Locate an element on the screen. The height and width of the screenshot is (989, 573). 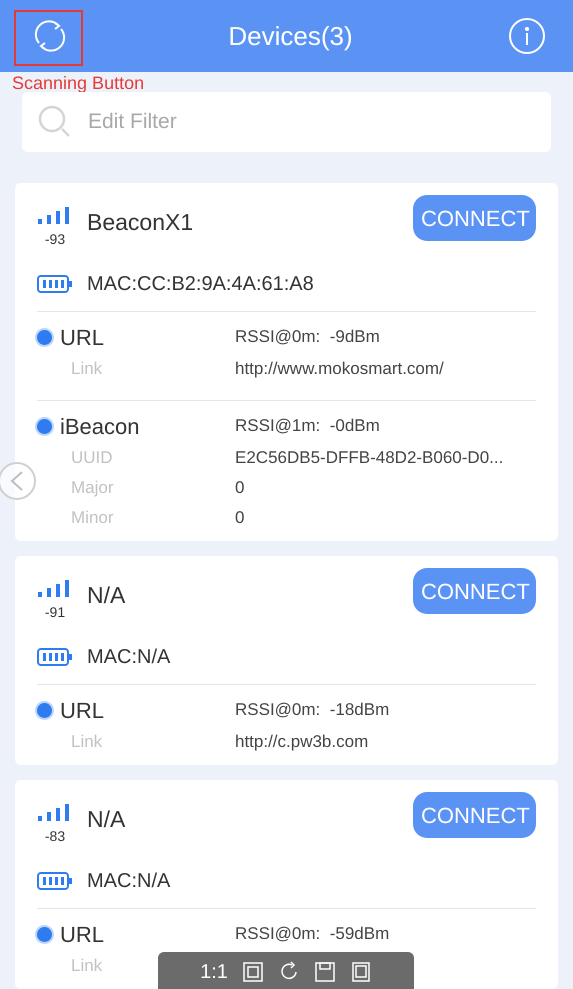
field-label: UUID is located at coordinates (92, 457).